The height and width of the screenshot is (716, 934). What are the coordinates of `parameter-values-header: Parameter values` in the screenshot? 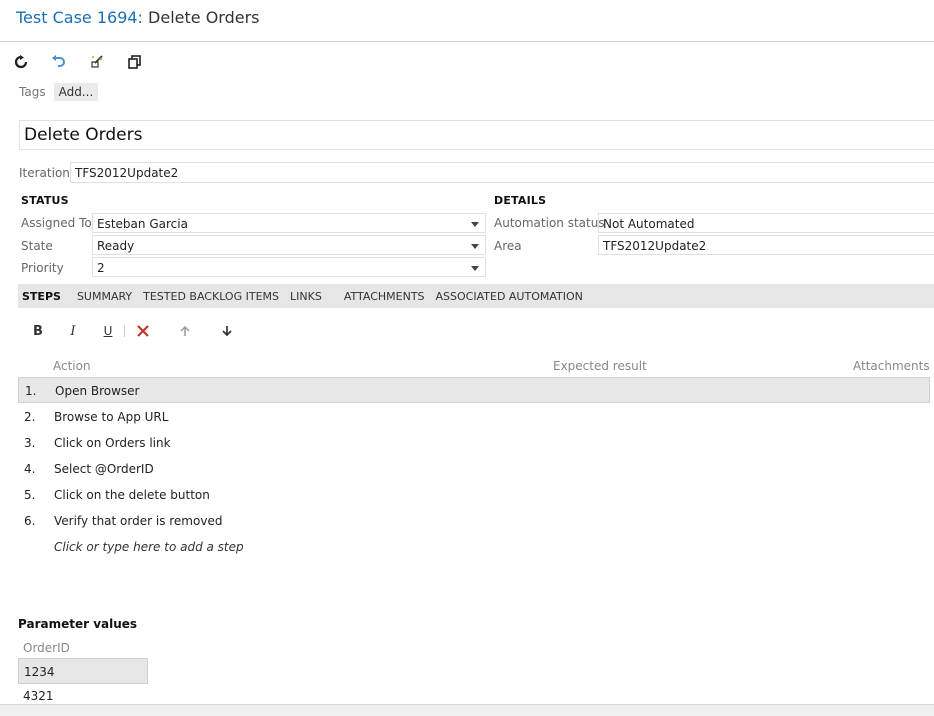 It's located at (78, 624).